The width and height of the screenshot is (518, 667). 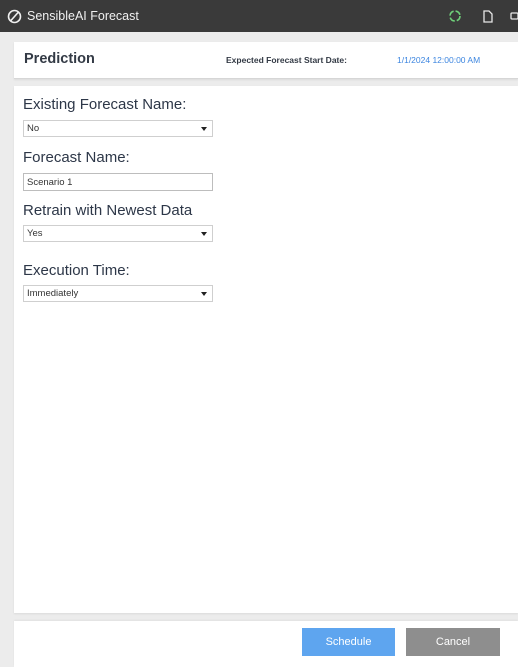 I want to click on retrain-select: Yes, so click(x=118, y=233).